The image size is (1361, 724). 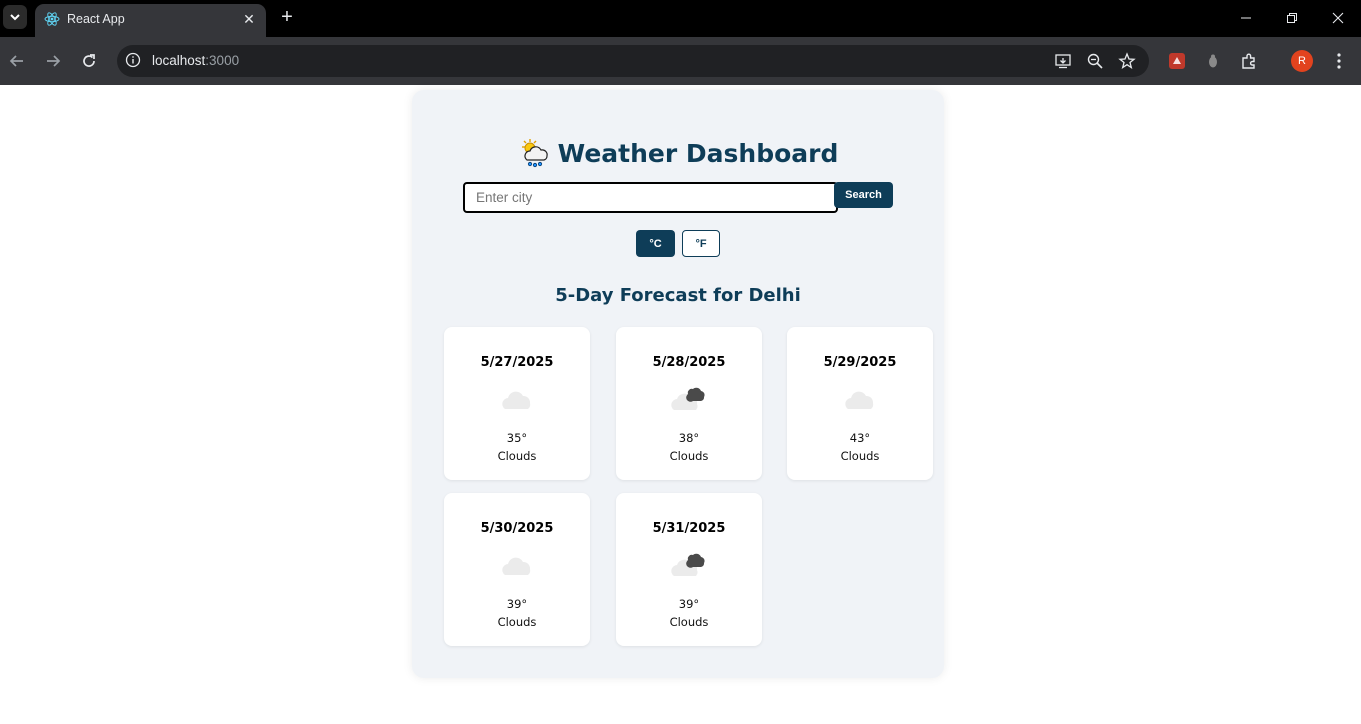 What do you see at coordinates (698, 153) in the screenshot?
I see `page-title: Weather Dashboard` at bounding box center [698, 153].